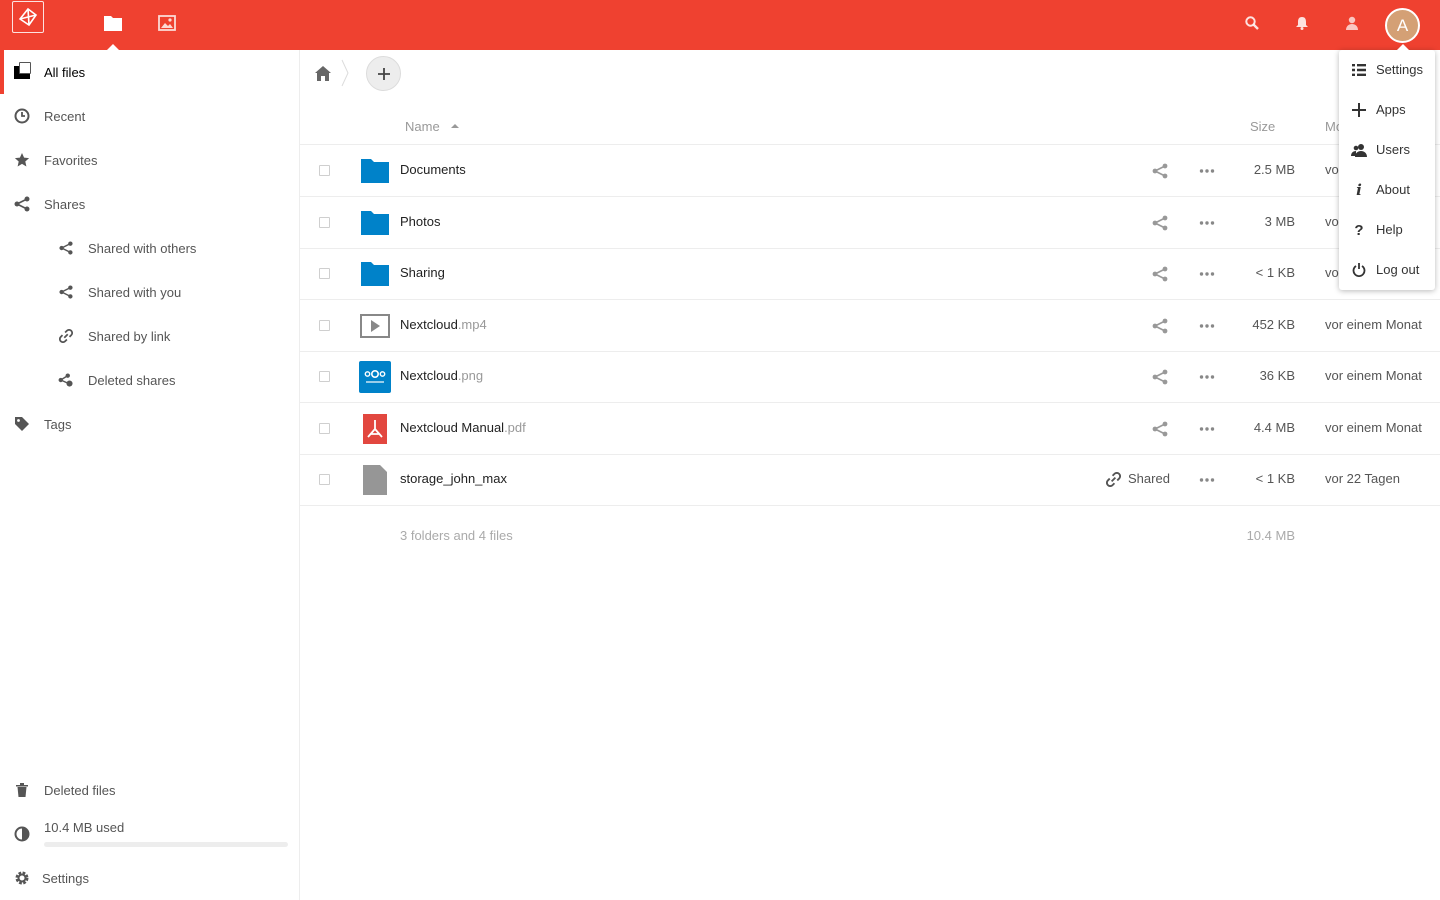 The image size is (1440, 900). Describe the element at coordinates (166, 844) in the screenshot. I see `quota-bar` at that location.